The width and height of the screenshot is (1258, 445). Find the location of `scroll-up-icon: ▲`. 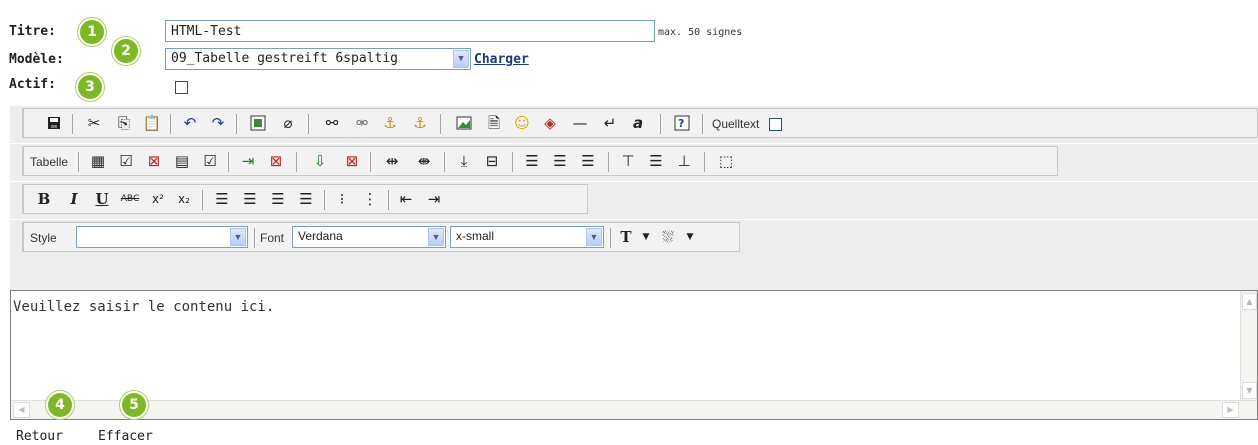

scroll-up-icon: ▲ is located at coordinates (1249, 301).